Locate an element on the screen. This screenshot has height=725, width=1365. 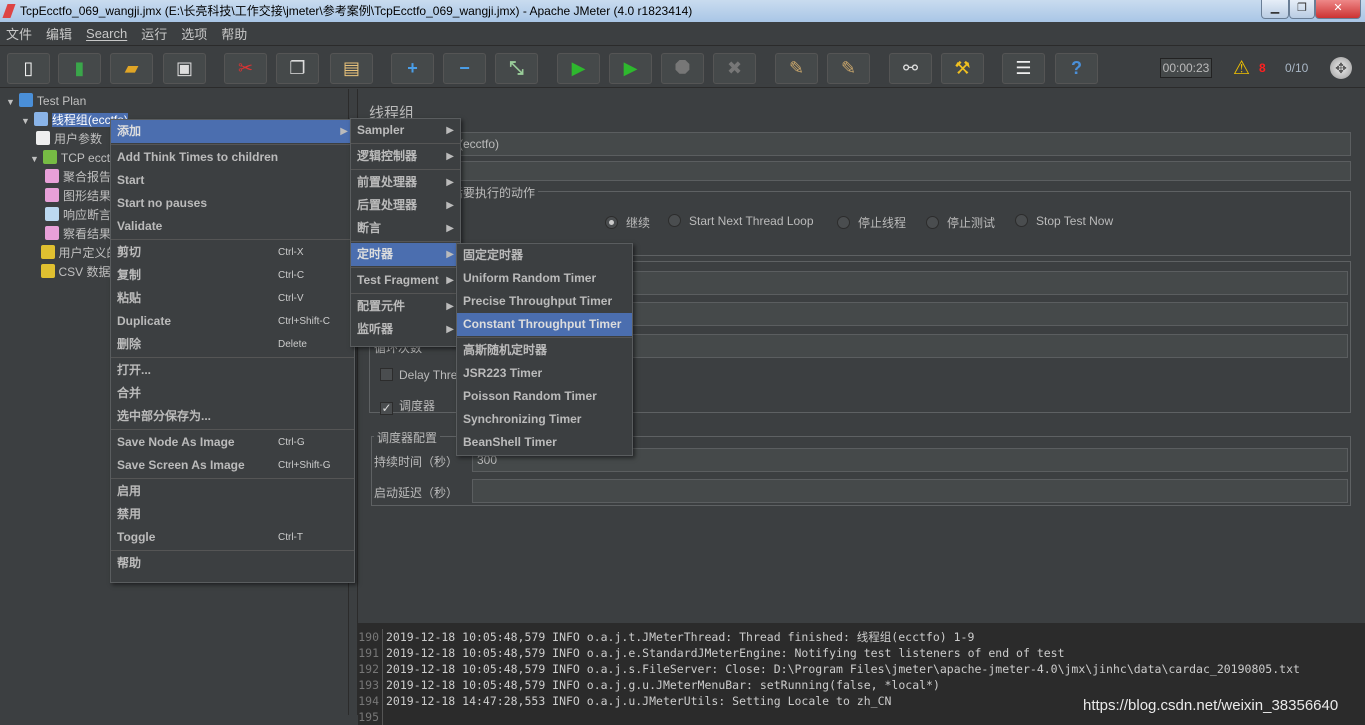
menu-item-synchronizing-timer: Synchronizing Timer is located at coordinates (544, 419).